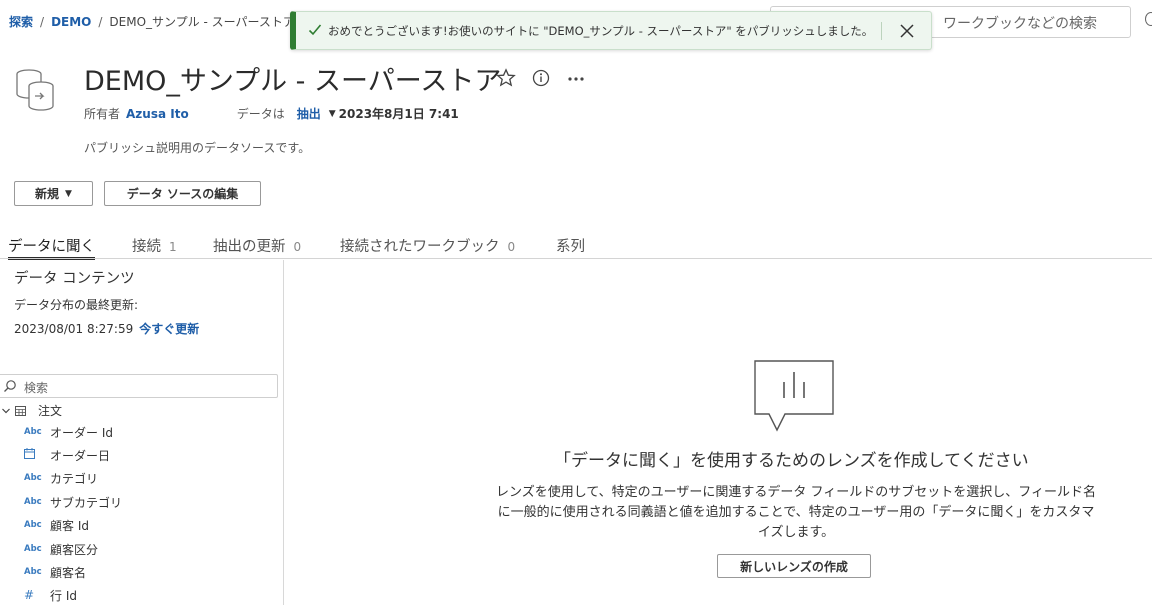  What do you see at coordinates (139, 386) in the screenshot?
I see `field-search-input: 検索` at bounding box center [139, 386].